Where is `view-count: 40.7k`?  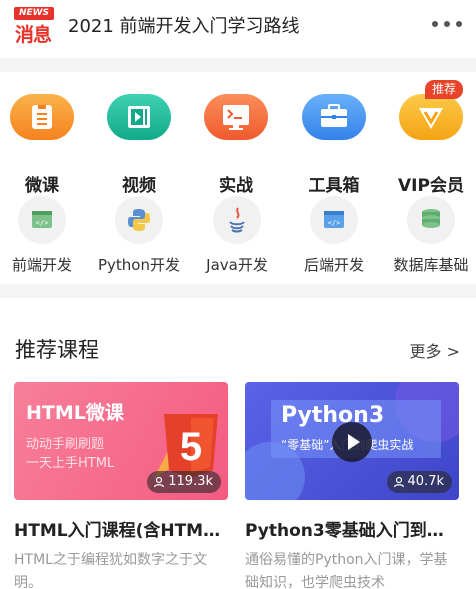 view-count: 40.7k is located at coordinates (419, 482).